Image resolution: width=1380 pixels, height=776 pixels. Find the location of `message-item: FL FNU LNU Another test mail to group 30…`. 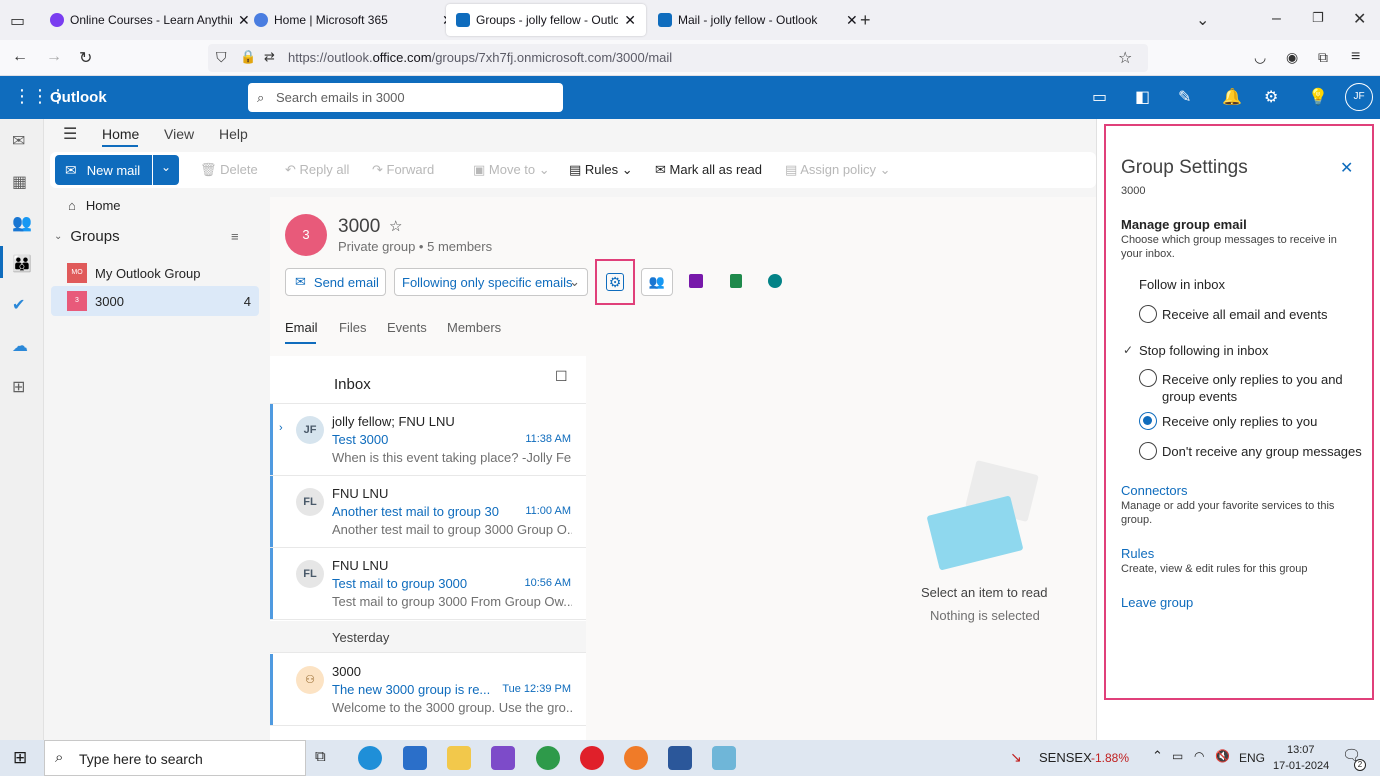

message-item: FL FNU LNU Another test mail to group 30… is located at coordinates (428, 512).